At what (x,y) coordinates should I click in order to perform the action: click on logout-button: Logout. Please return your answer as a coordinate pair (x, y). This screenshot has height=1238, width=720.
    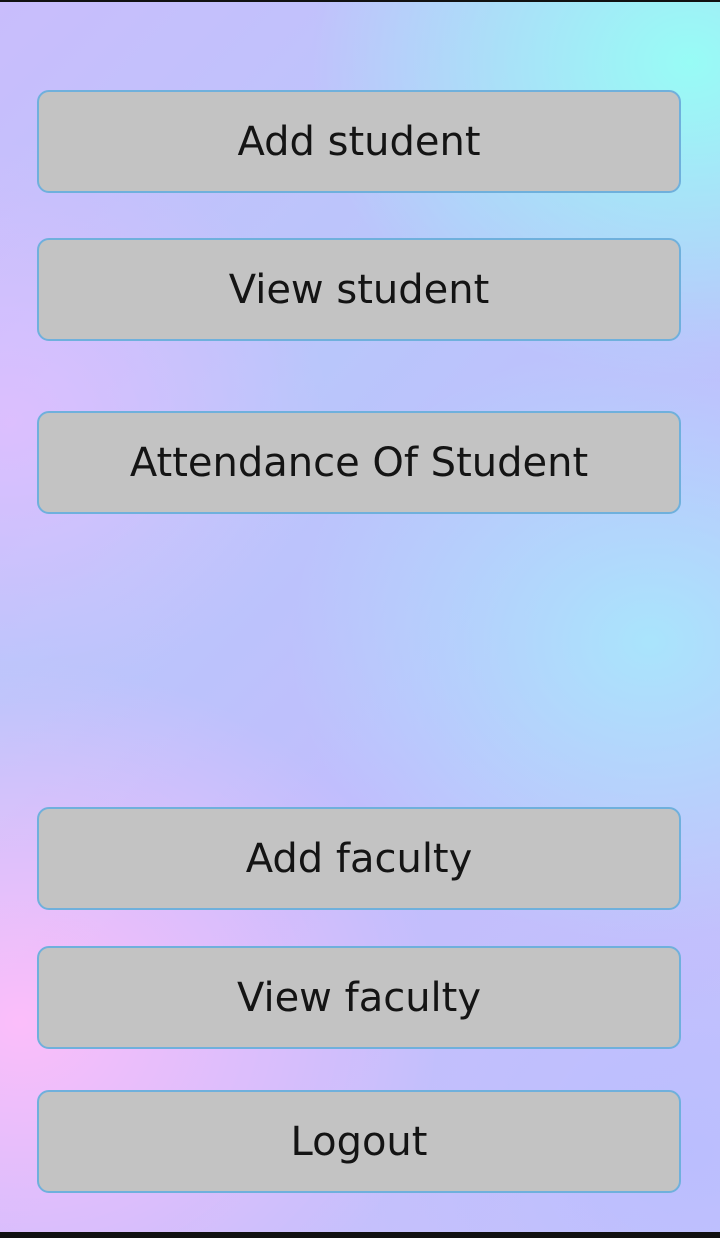
    Looking at the image, I should click on (359, 1141).